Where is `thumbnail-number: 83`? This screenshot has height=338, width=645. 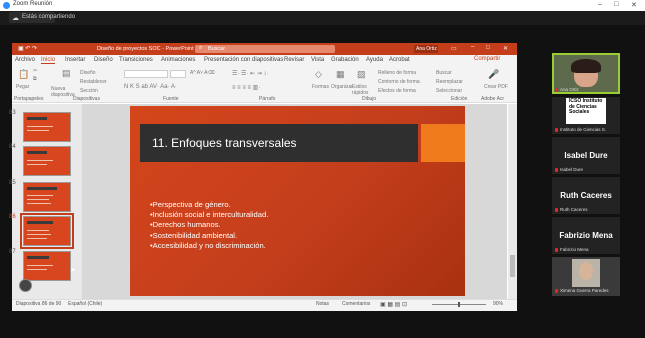
thumbnail-number: 83 is located at coordinates (12, 113).